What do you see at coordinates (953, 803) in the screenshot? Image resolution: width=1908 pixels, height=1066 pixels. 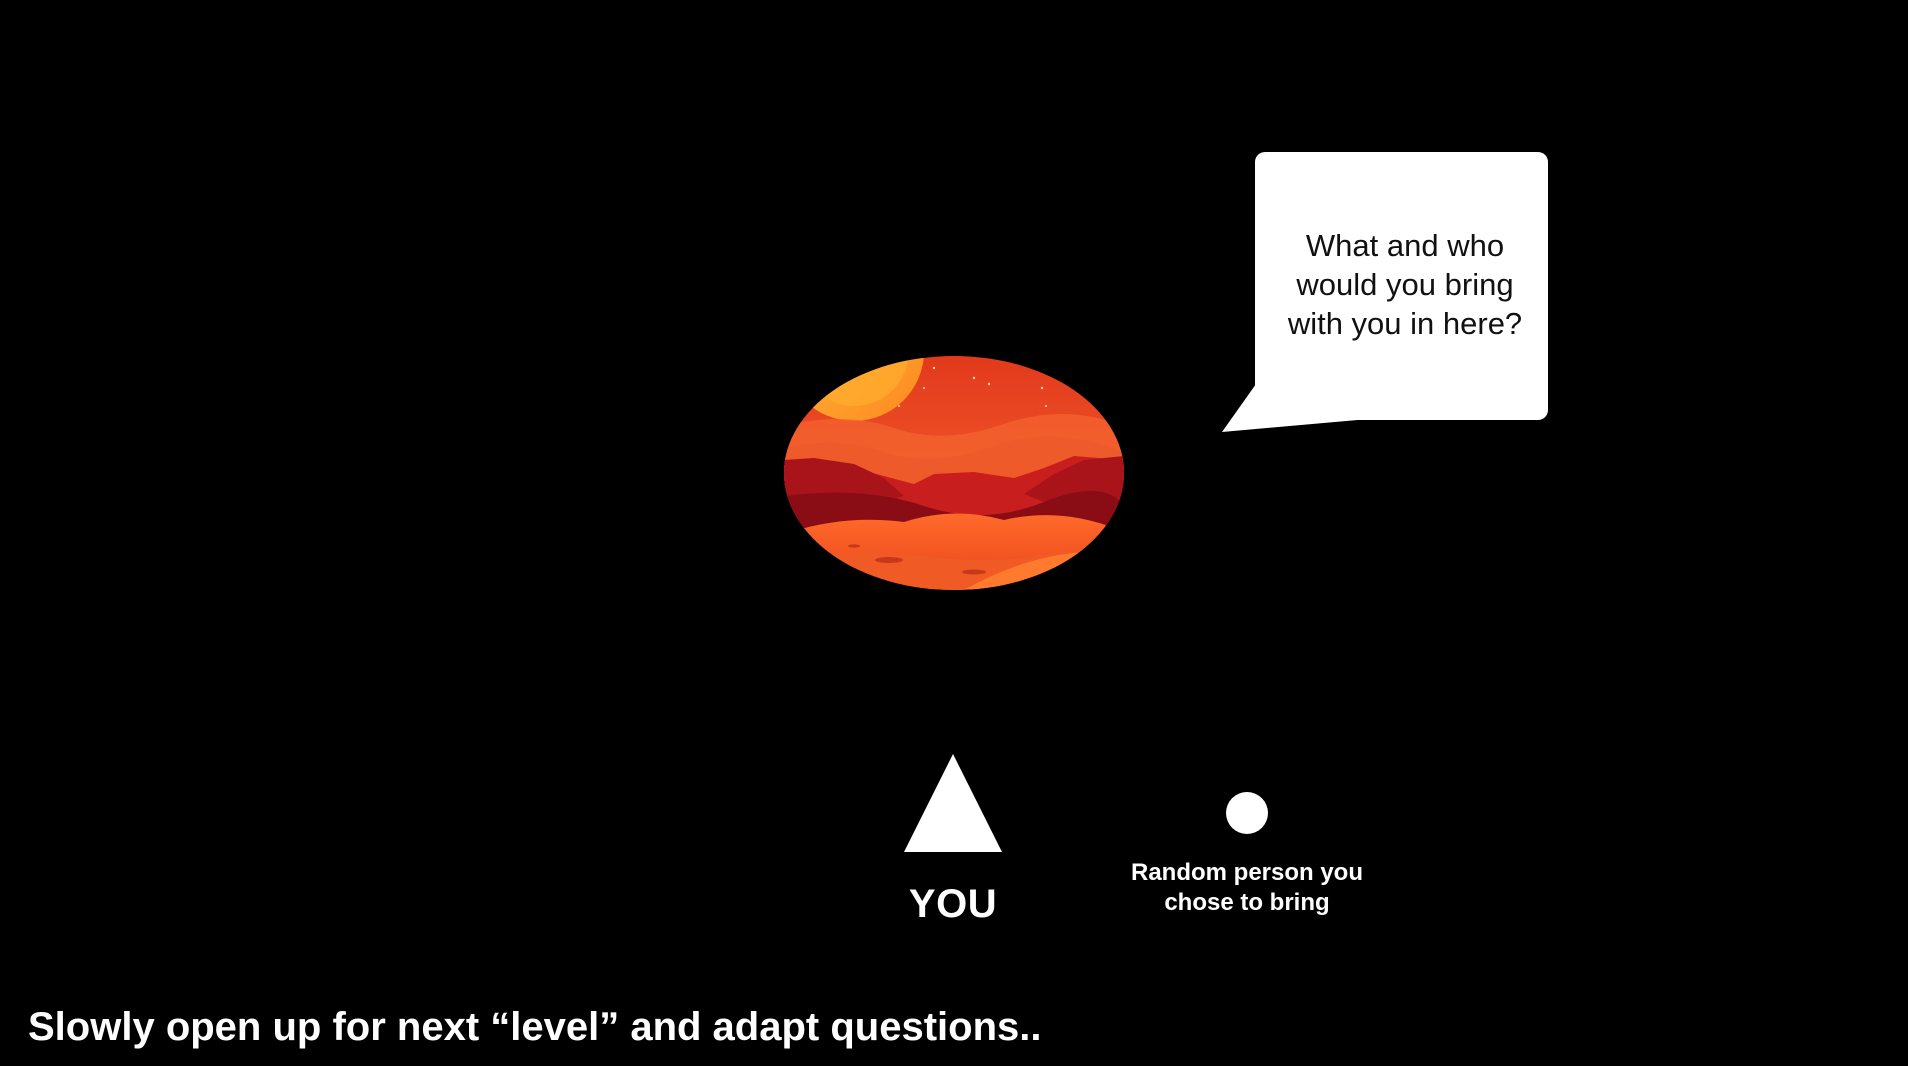 I see `triangle-icon` at bounding box center [953, 803].